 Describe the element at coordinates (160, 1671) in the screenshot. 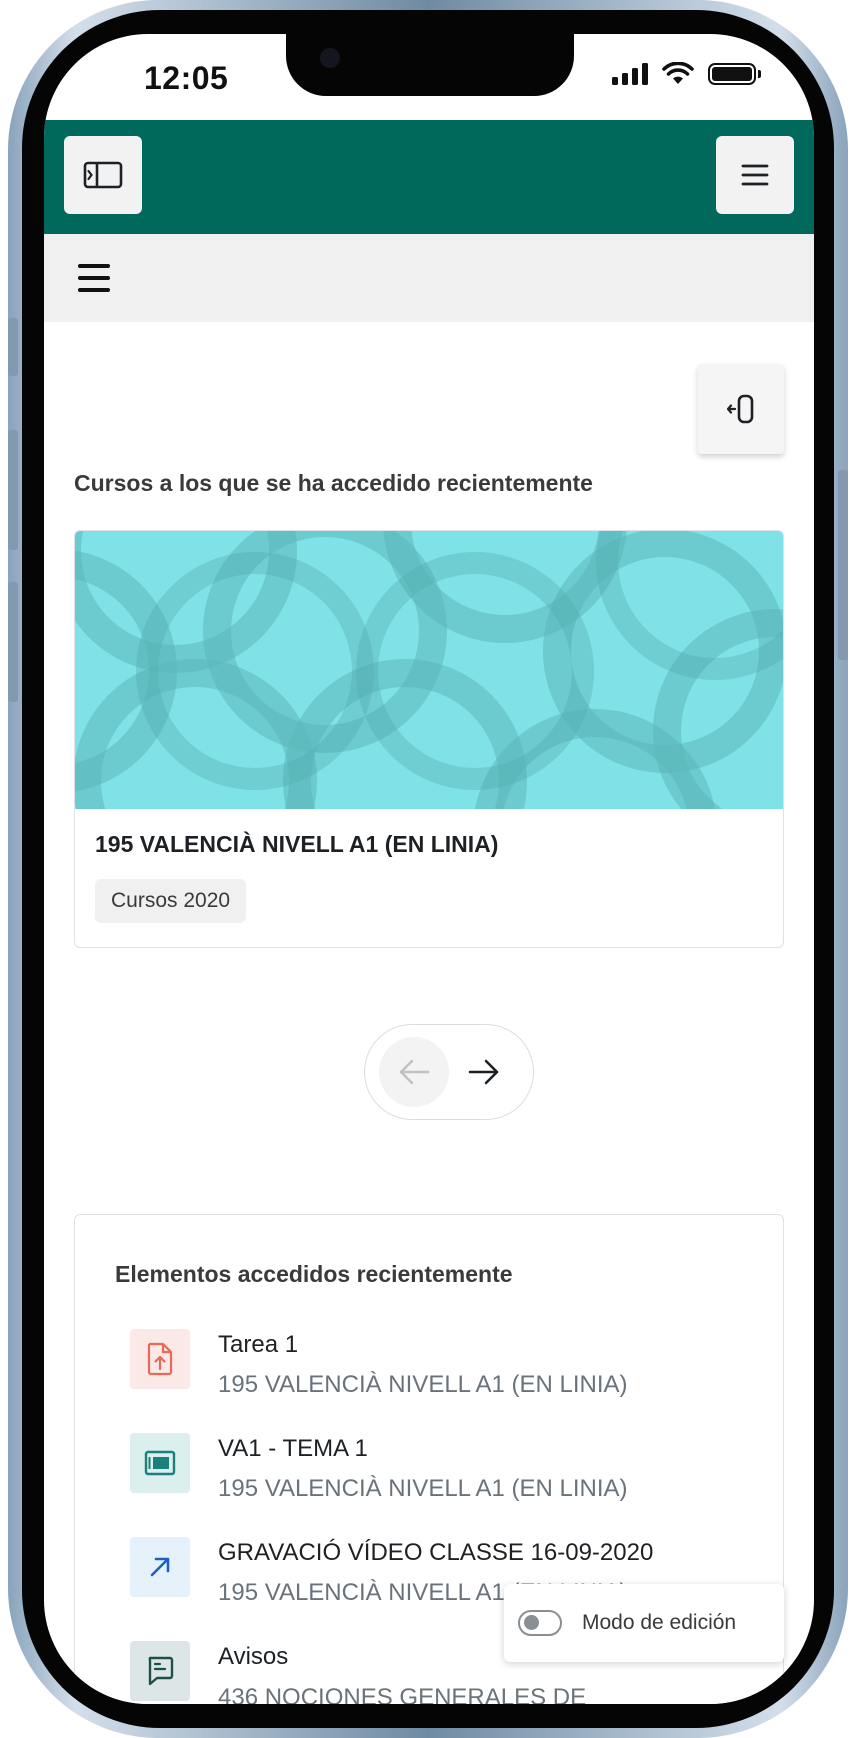

I see `forum-icon` at that location.